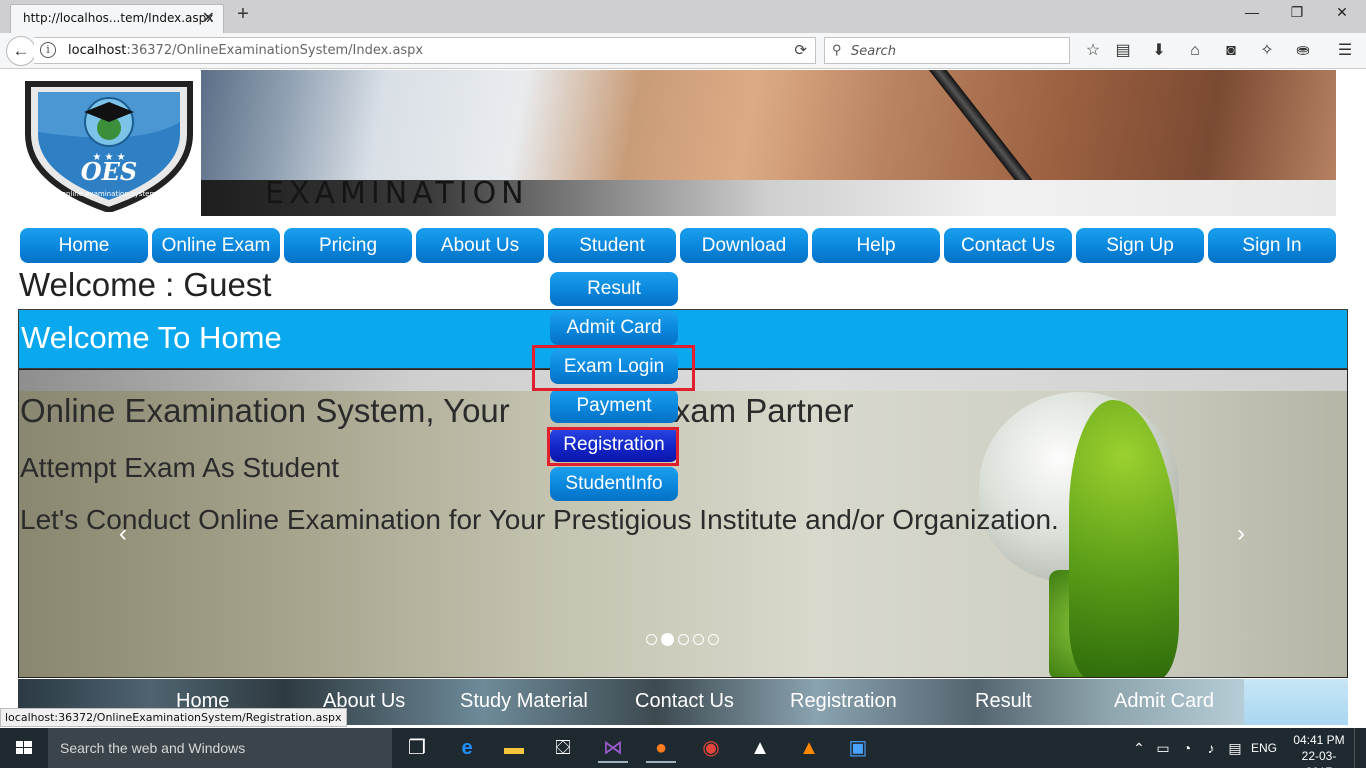 The height and width of the screenshot is (780, 1366). I want to click on carousel-indicators, so click(684, 640).